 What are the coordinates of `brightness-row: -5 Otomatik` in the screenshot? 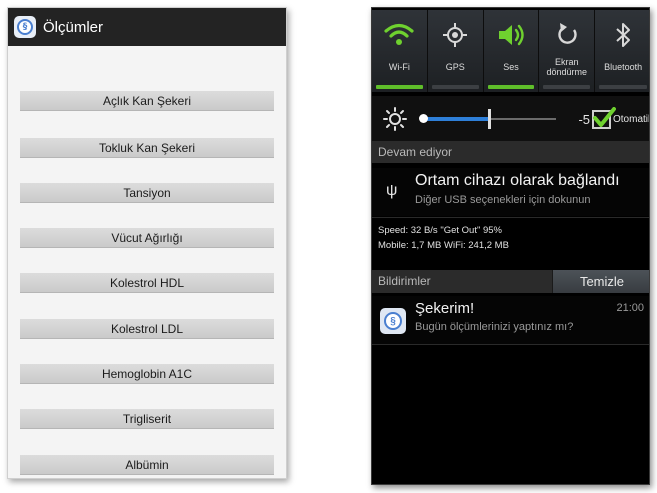 It's located at (511, 119).